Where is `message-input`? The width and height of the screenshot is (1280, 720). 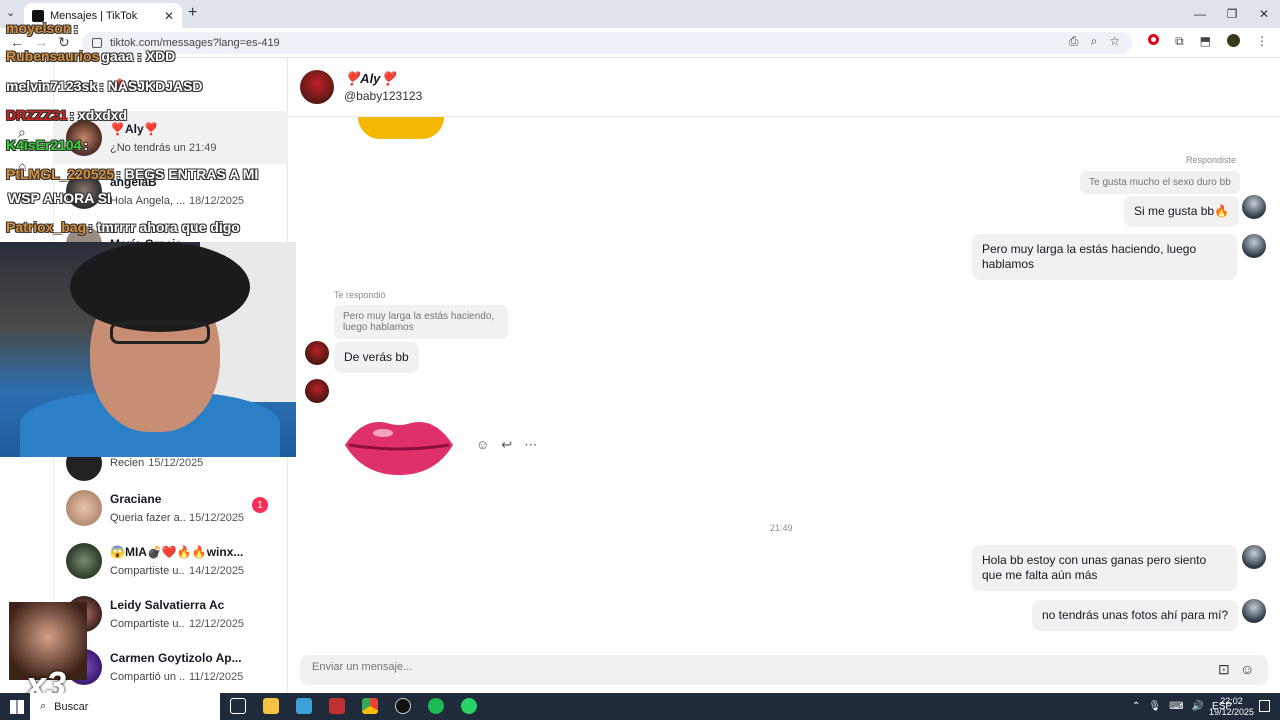 message-input is located at coordinates (752, 667).